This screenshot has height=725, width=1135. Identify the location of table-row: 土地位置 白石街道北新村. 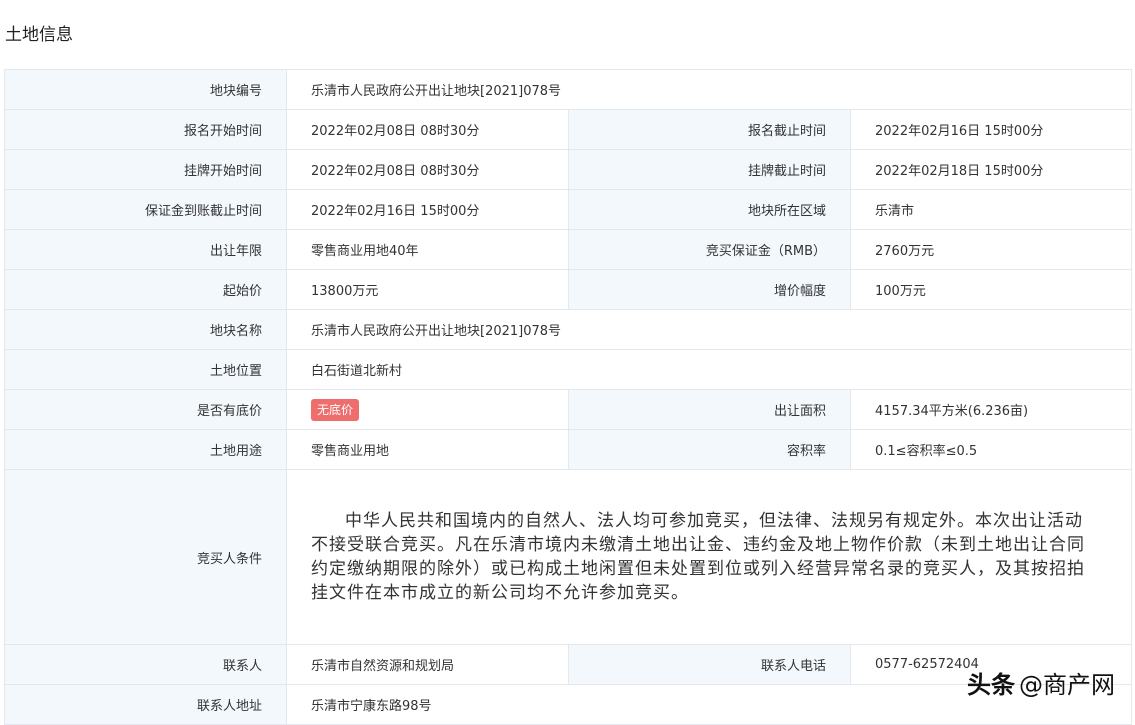
(568, 369).